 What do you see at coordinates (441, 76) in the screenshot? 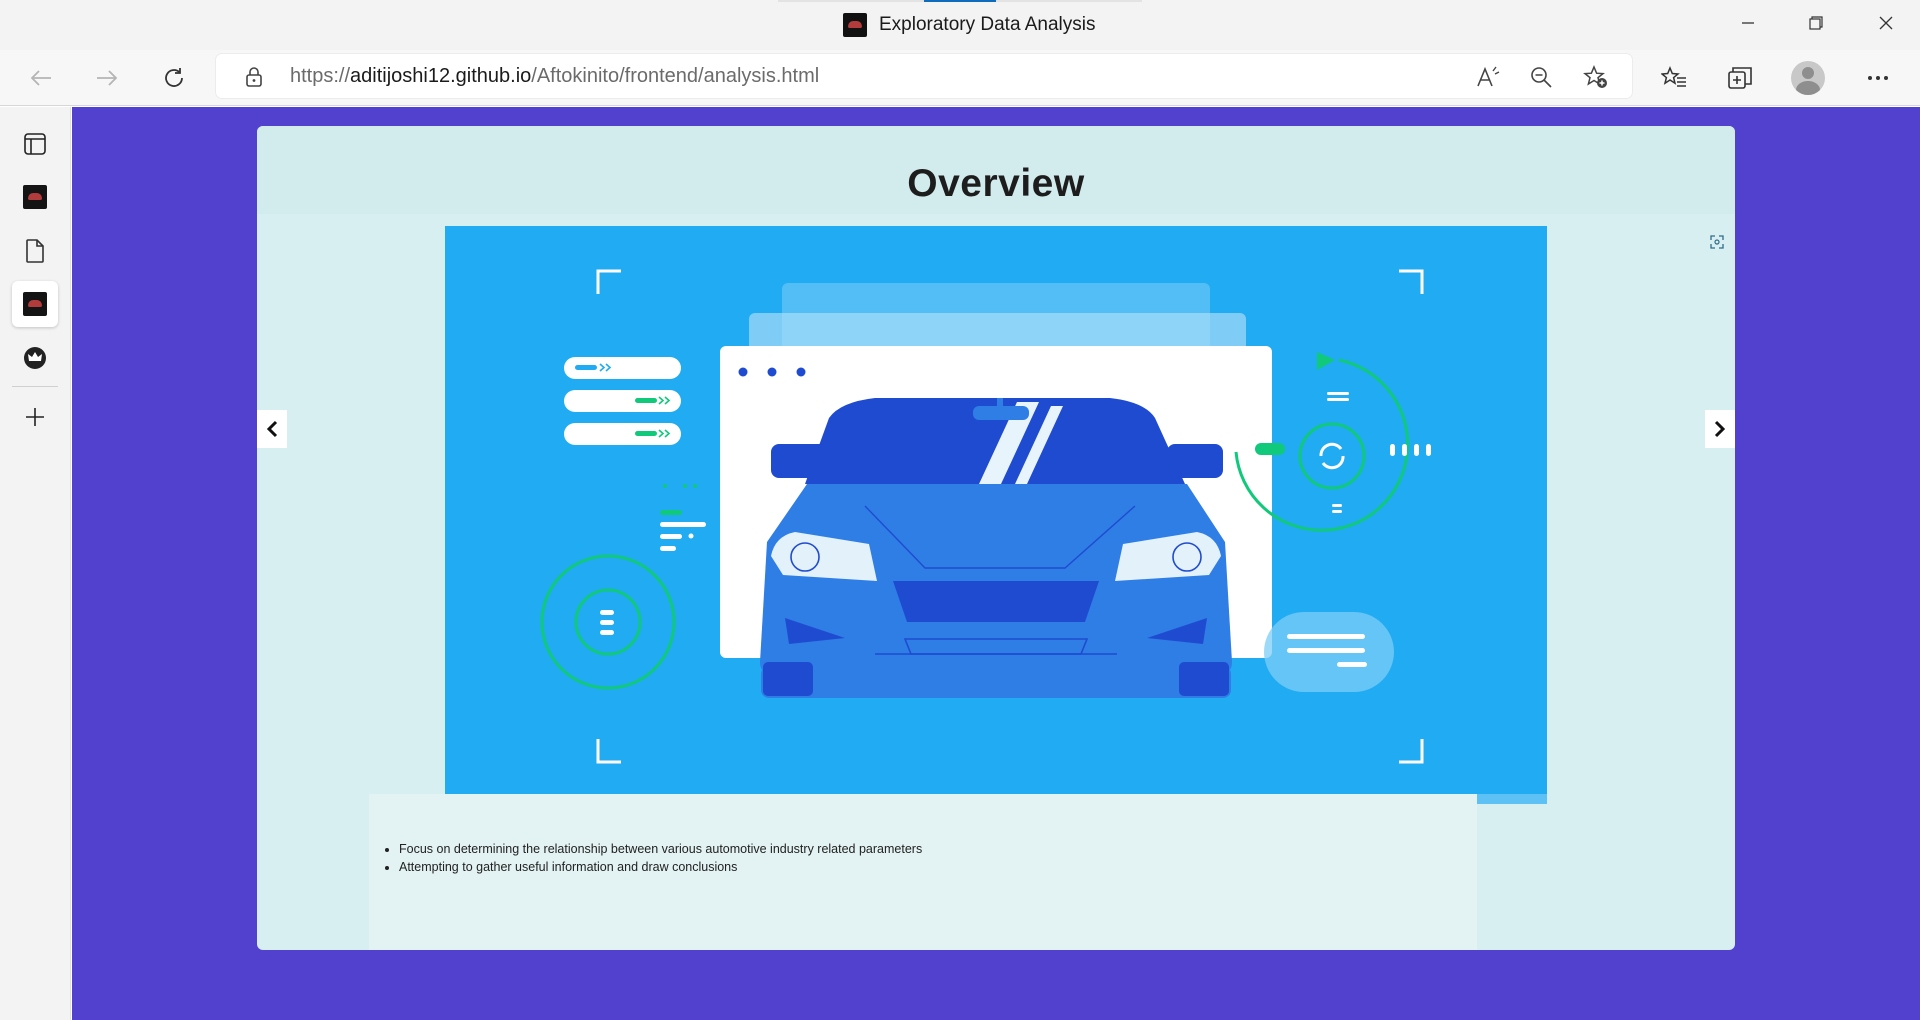
I see `url-host: aditijoshi12.github.io` at bounding box center [441, 76].